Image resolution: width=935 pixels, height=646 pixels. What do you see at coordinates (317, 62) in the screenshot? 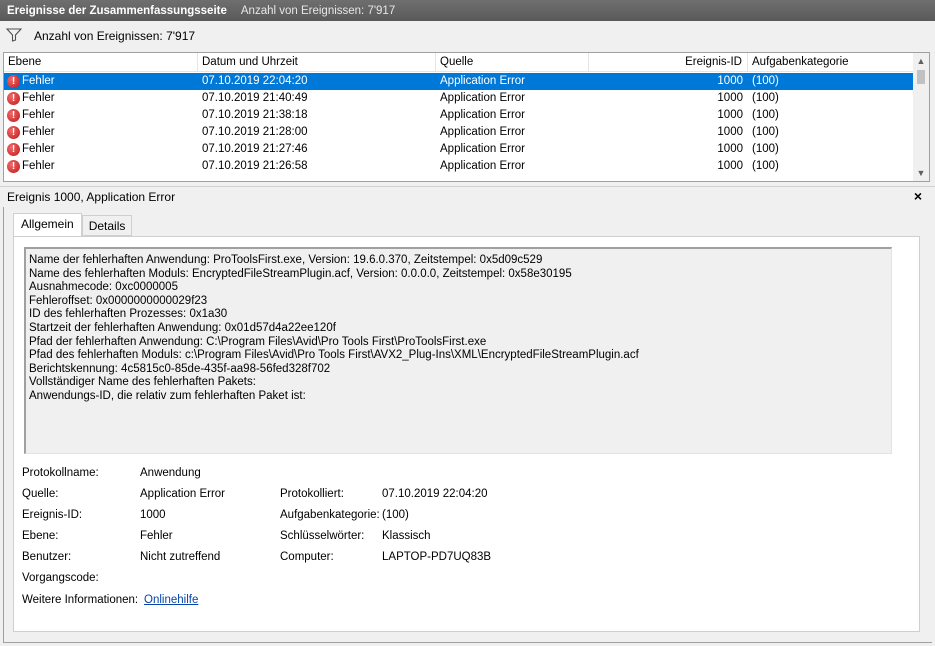
I see `column-header-datum: Datum und Uhrzeit` at bounding box center [317, 62].